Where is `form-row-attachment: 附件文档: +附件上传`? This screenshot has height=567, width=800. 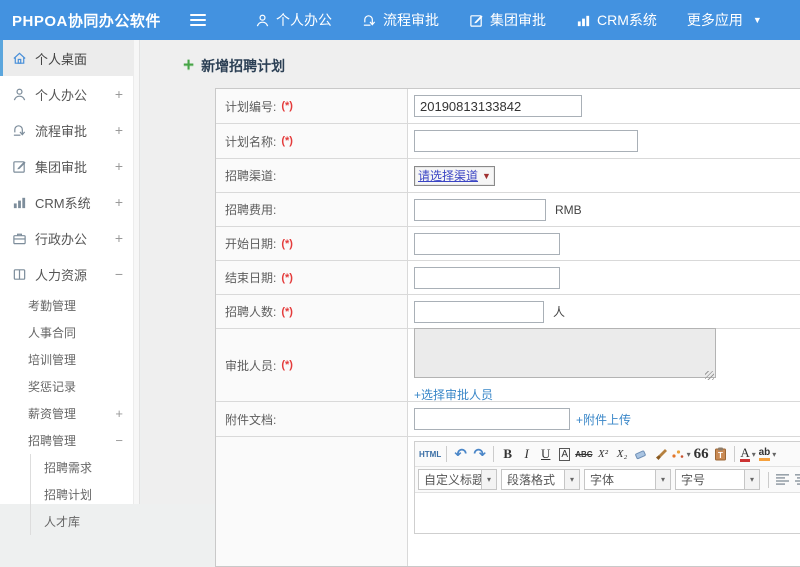 form-row-attachment: 附件文档: +附件上传 is located at coordinates (508, 418).